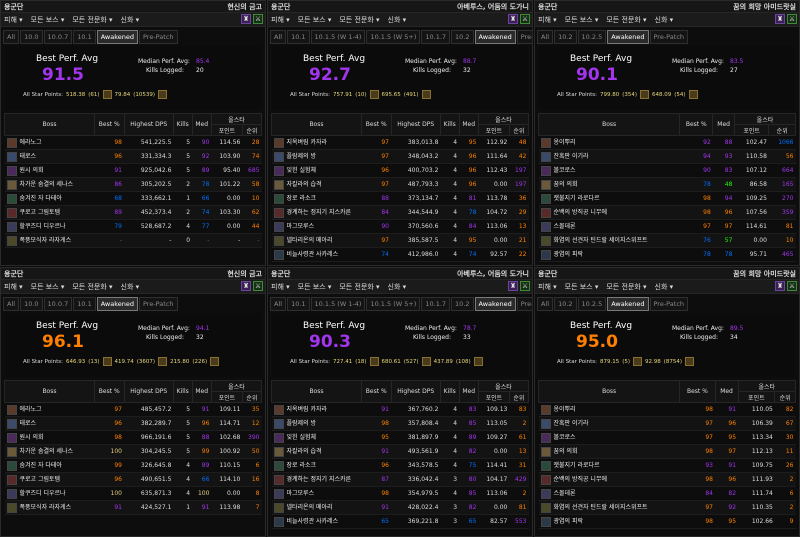 This screenshot has width=800, height=537. What do you see at coordinates (133, 170) in the screenshot?
I see `boss-row: 원시 의회 91 925,042.6 5 89 95.40 685` at bounding box center [133, 170].